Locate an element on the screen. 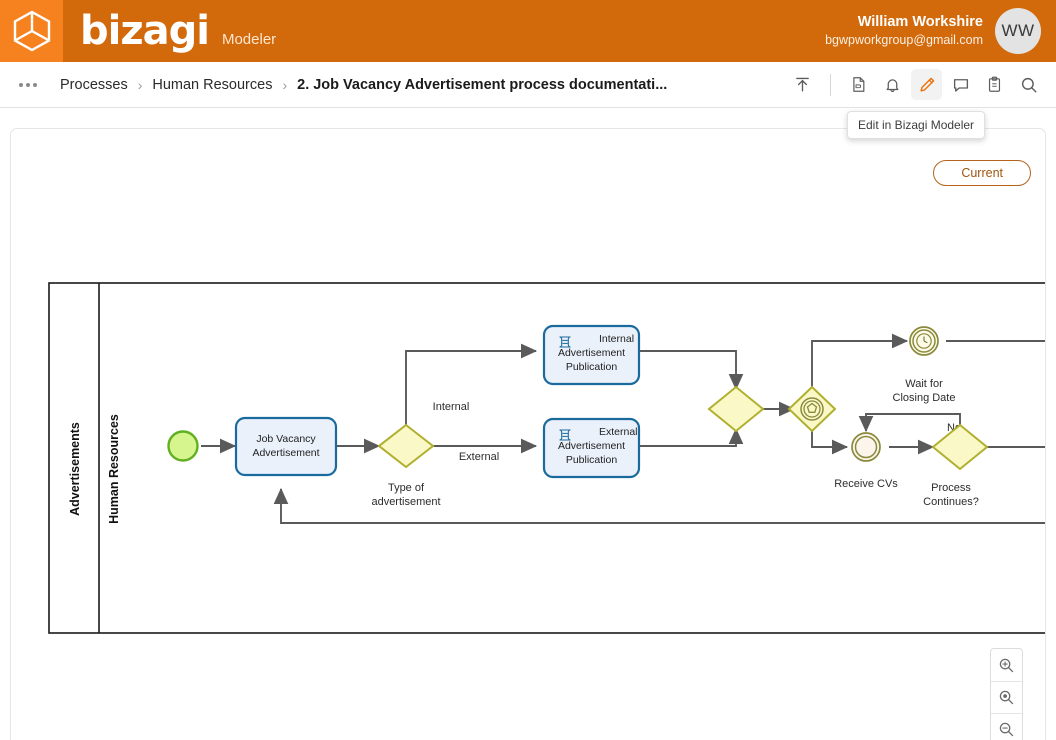 The width and height of the screenshot is (1056, 740). task-internal-advertisement-publication: Internal Advertisement Publication is located at coordinates (591, 355).